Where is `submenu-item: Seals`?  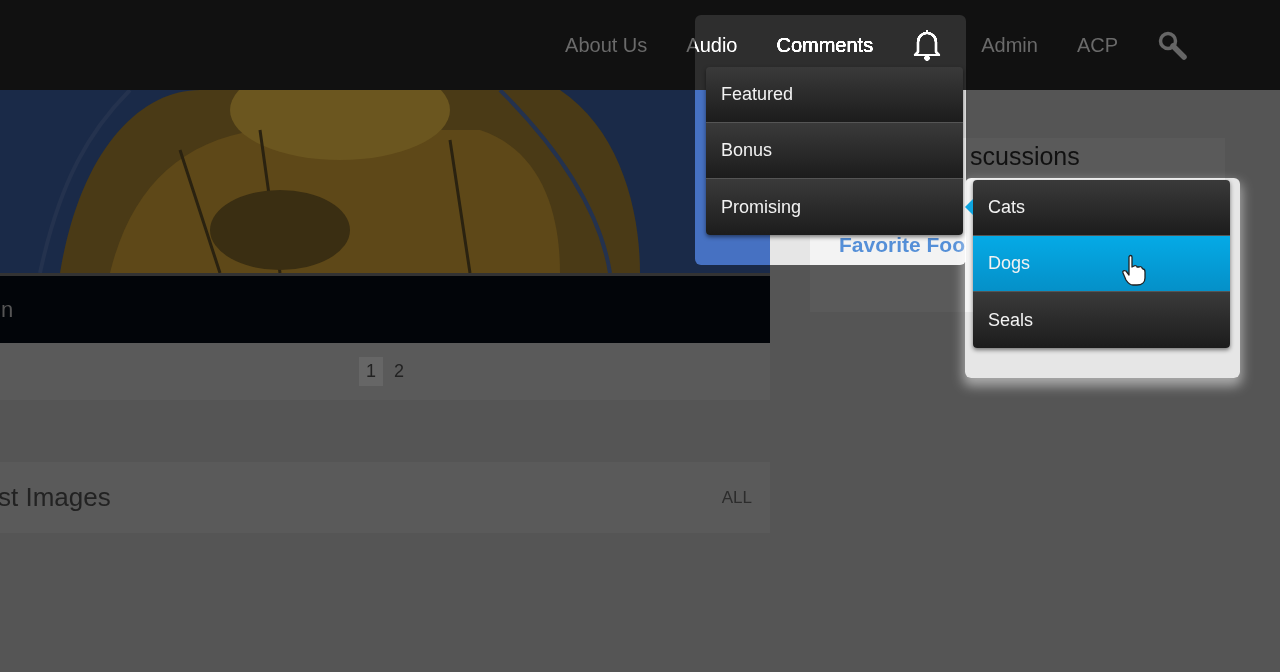
submenu-item: Seals is located at coordinates (1101, 320).